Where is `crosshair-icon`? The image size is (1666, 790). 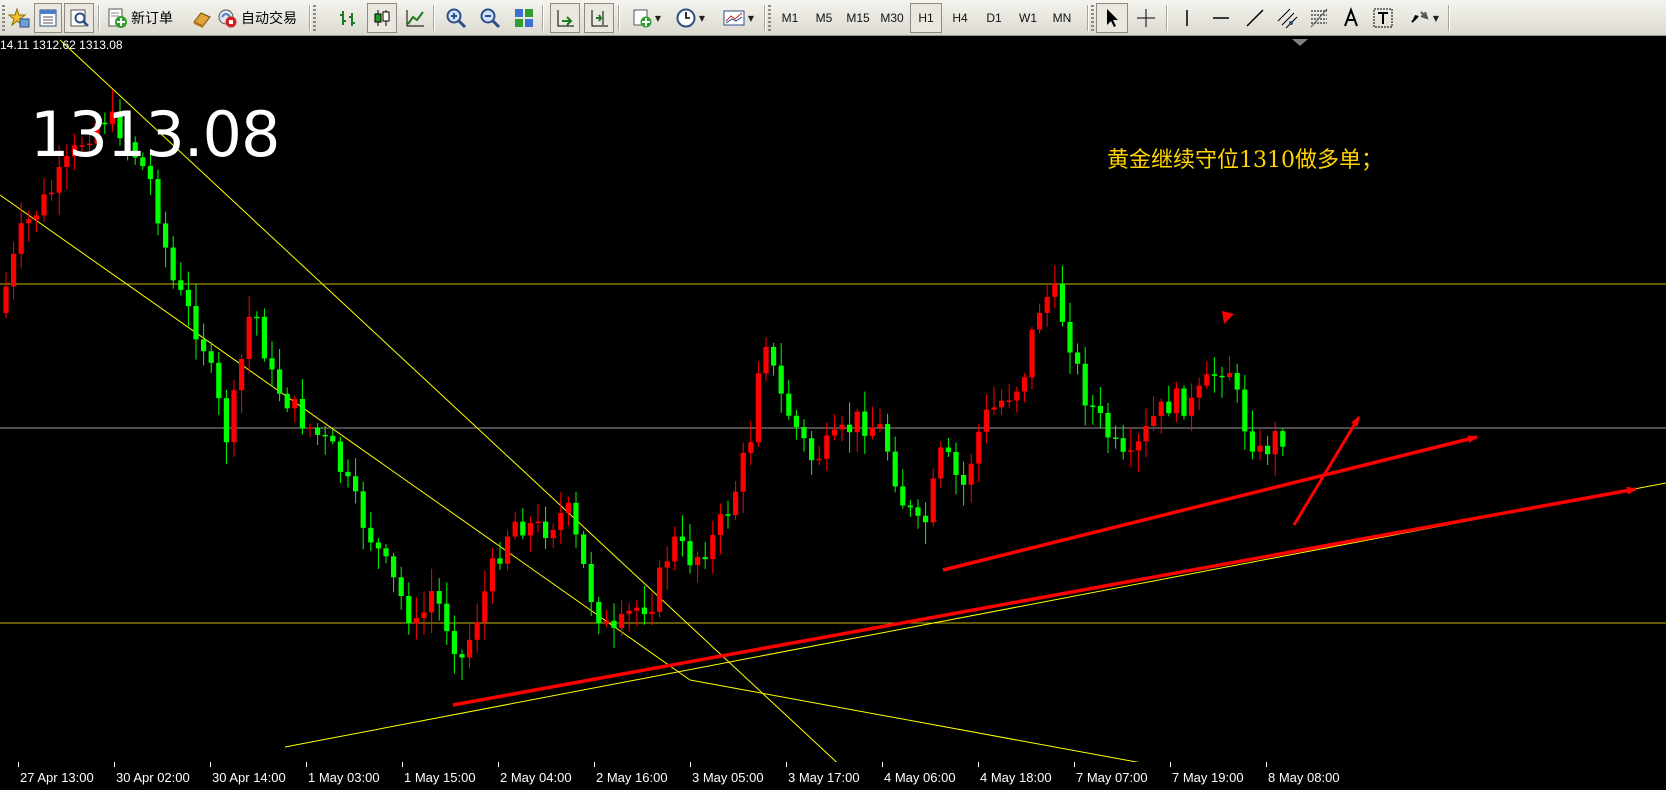
crosshair-icon is located at coordinates (1146, 18).